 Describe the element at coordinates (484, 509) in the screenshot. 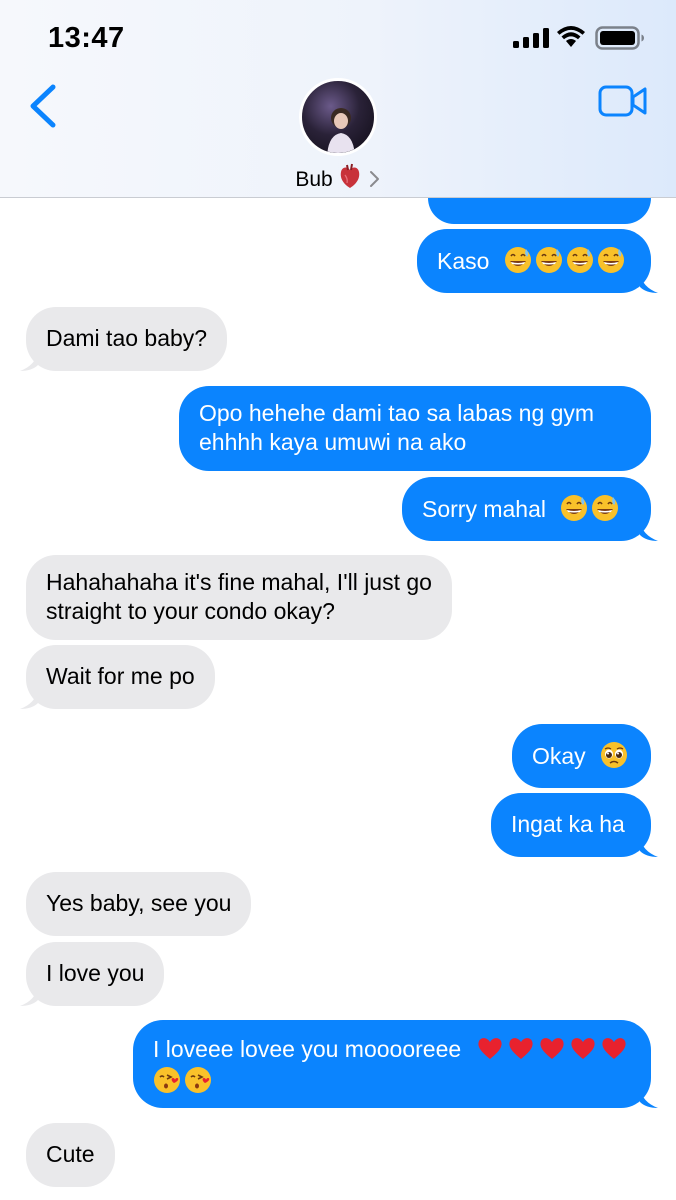

I see `message-text: Sorry mahal` at that location.